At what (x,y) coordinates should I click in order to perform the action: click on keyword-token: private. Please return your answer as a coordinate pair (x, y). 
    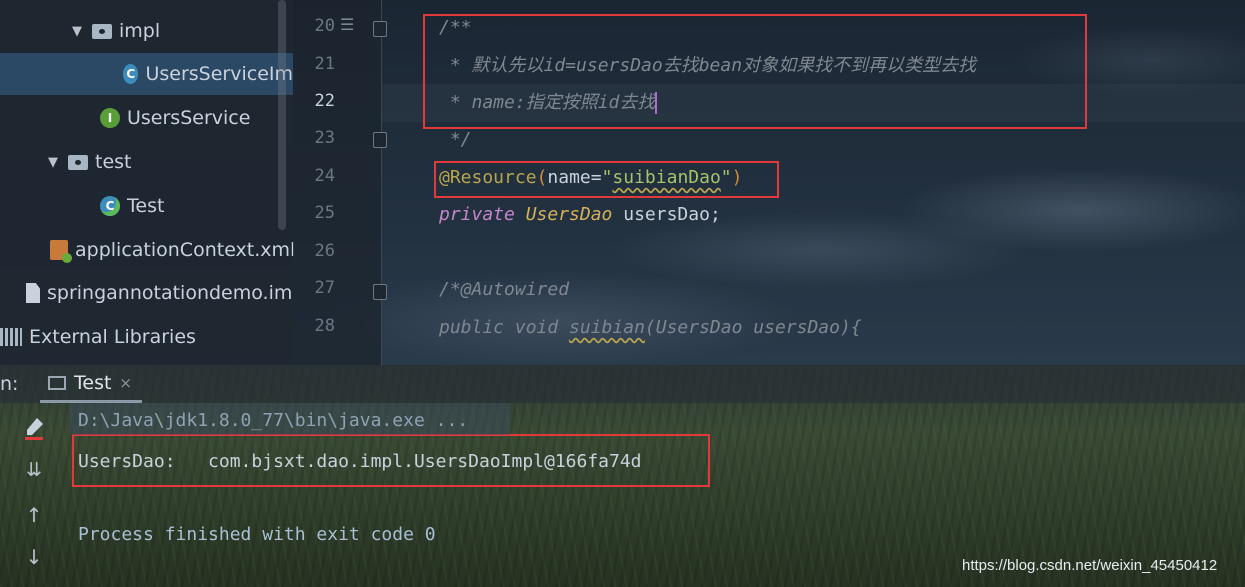
    Looking at the image, I should click on (477, 214).